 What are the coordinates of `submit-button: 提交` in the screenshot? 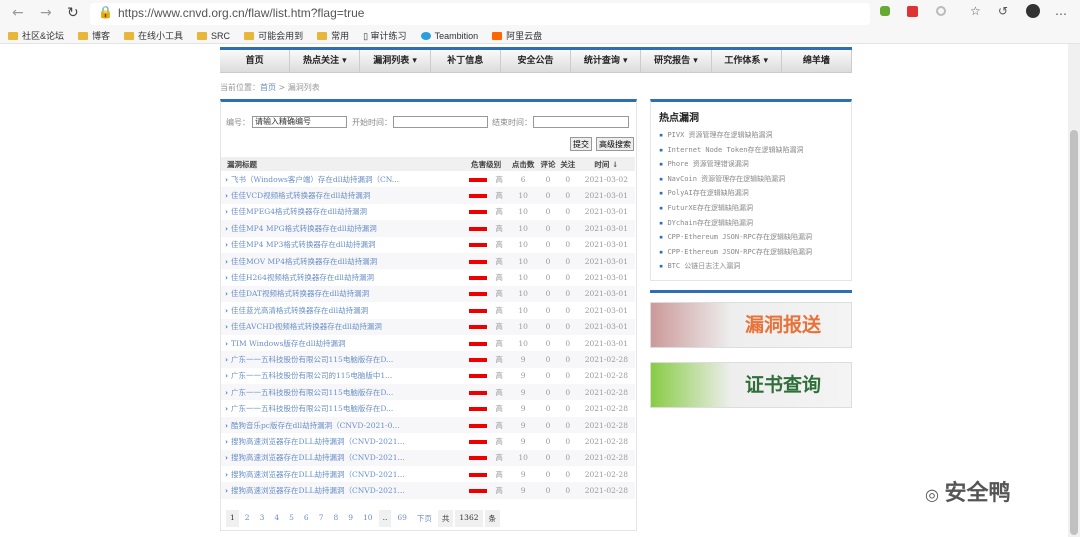 It's located at (581, 144).